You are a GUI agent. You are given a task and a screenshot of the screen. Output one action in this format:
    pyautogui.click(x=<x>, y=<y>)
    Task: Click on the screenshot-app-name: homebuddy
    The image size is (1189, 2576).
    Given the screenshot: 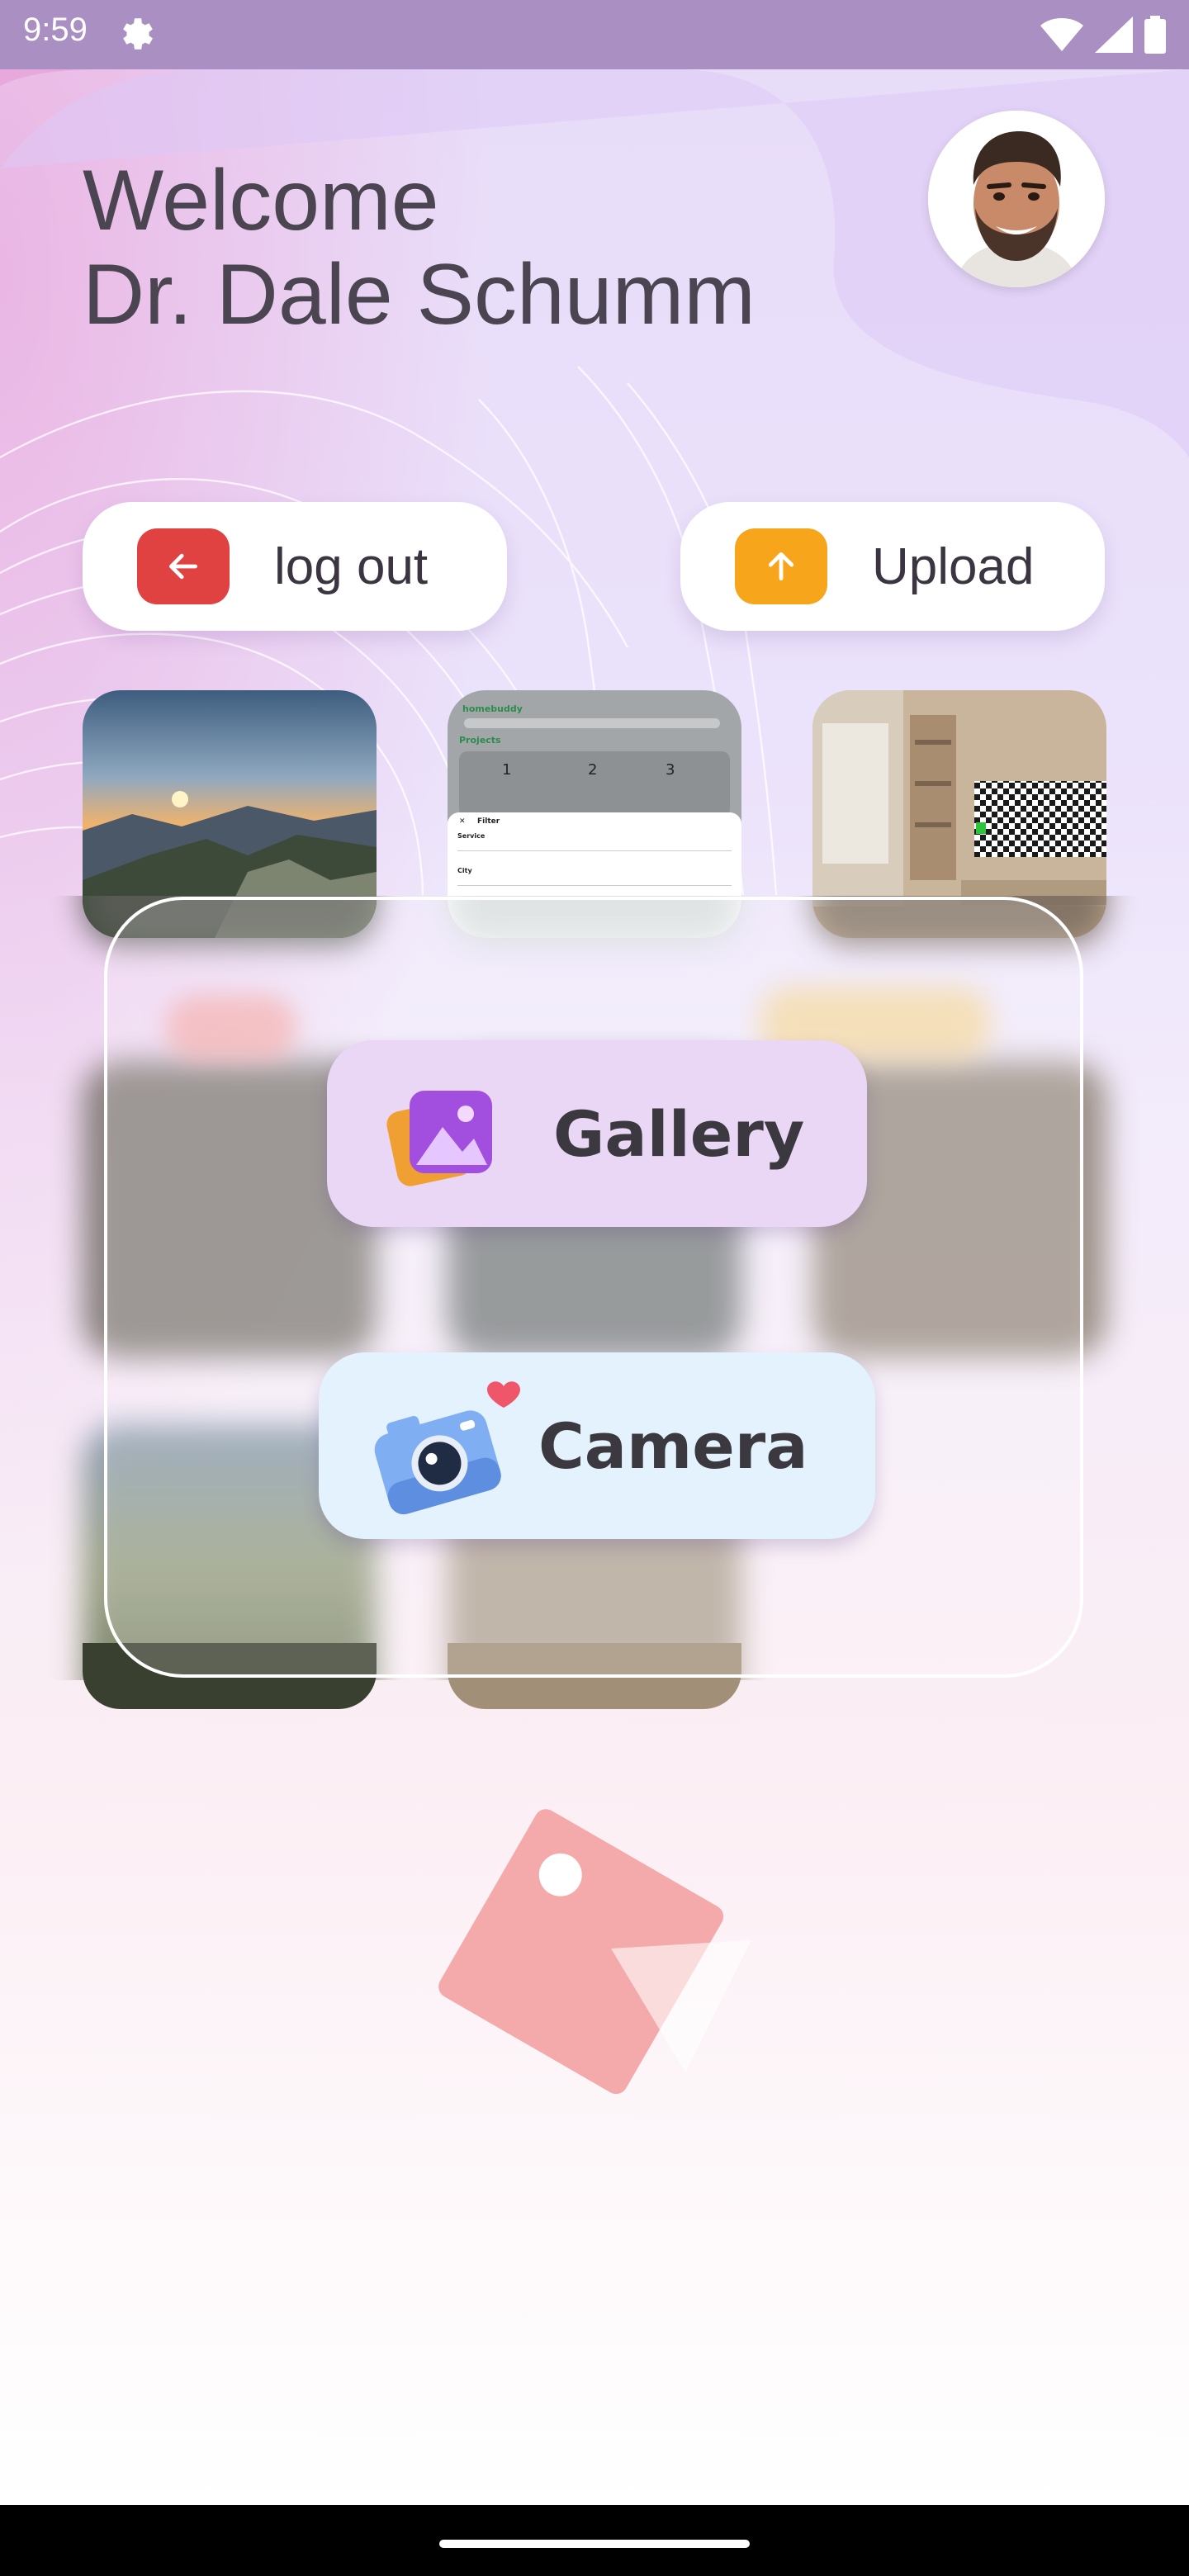 What is the action you would take?
    pyautogui.click(x=492, y=708)
    